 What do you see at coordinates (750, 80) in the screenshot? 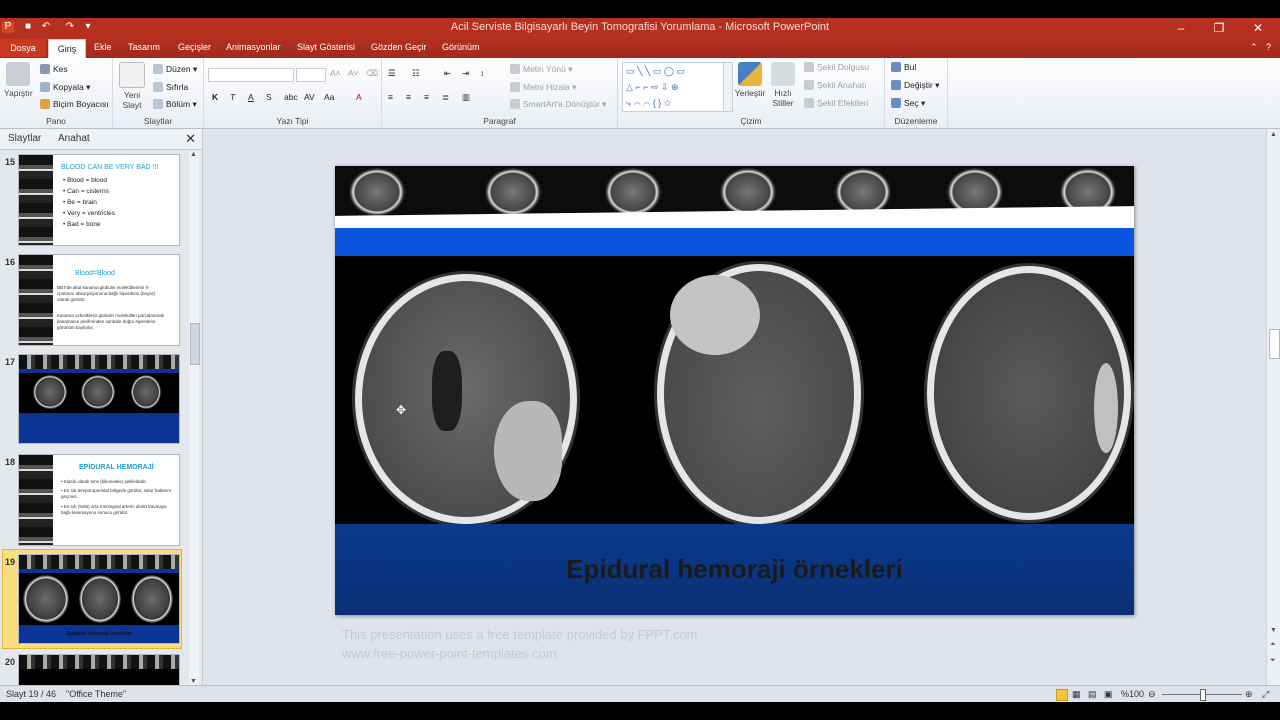
I see `arrange-button: Yerleştir` at bounding box center [750, 80].